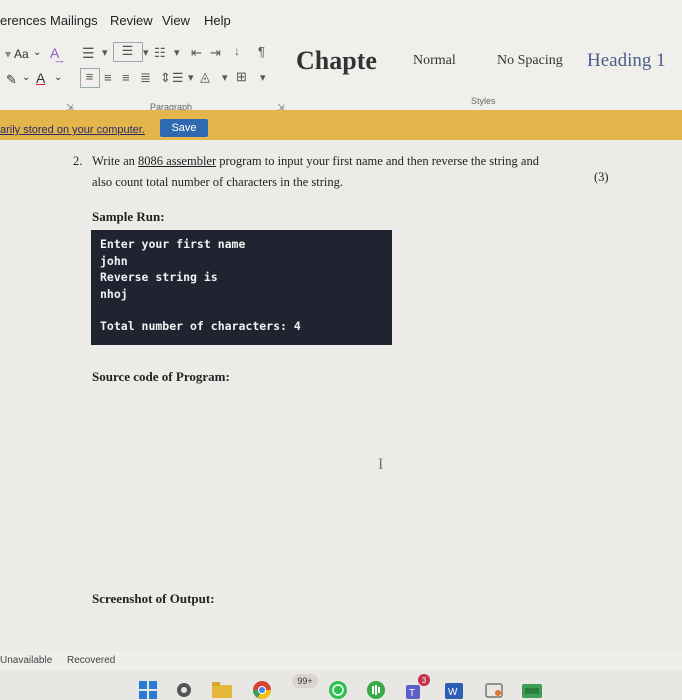 Image resolution: width=682 pixels, height=700 pixels. What do you see at coordinates (160, 53) in the screenshot?
I see `multilevel-list-icon: ☷` at bounding box center [160, 53].